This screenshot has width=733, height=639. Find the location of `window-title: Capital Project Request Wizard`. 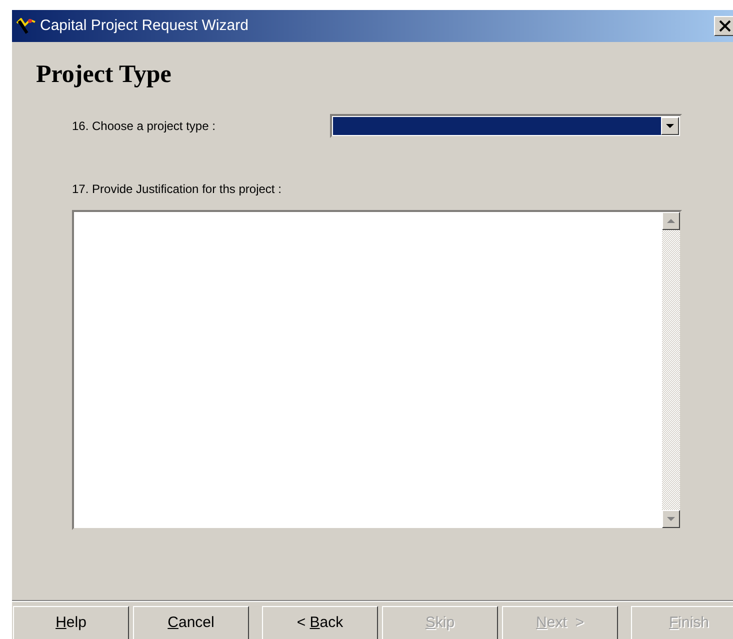

window-title: Capital Project Request Wizard is located at coordinates (144, 26).